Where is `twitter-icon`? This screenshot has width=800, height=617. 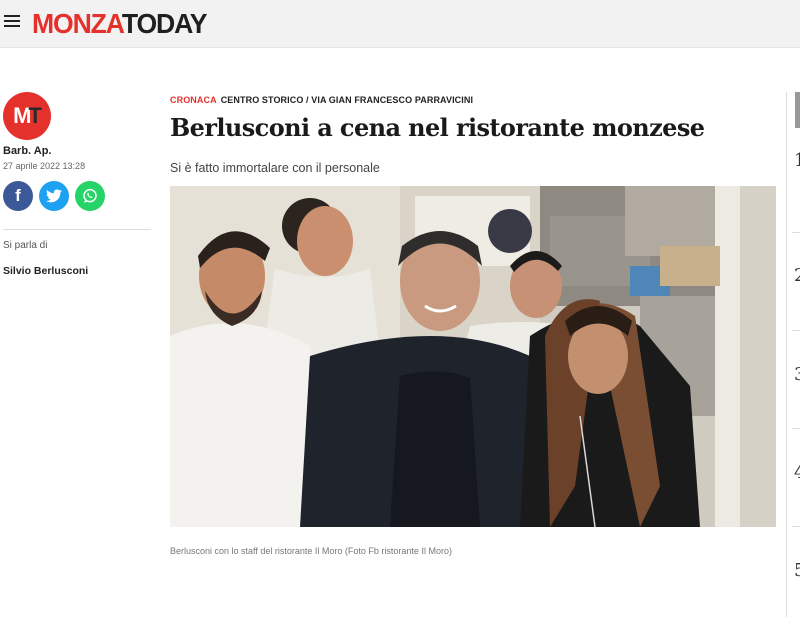 twitter-icon is located at coordinates (54, 196).